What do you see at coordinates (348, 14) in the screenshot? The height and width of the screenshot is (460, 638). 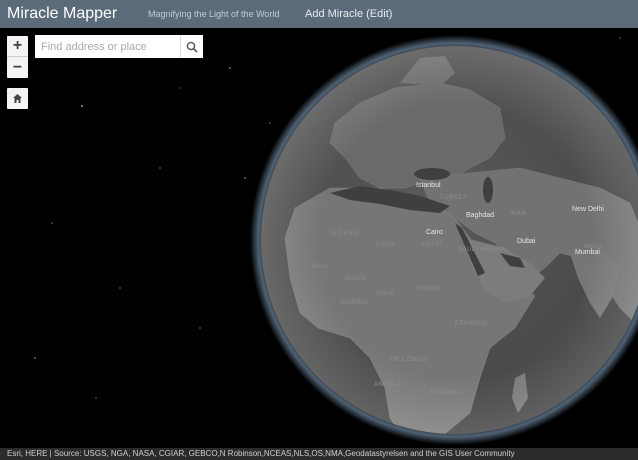 I see `add-miracle-link: Add Miracle (Edit)` at bounding box center [348, 14].